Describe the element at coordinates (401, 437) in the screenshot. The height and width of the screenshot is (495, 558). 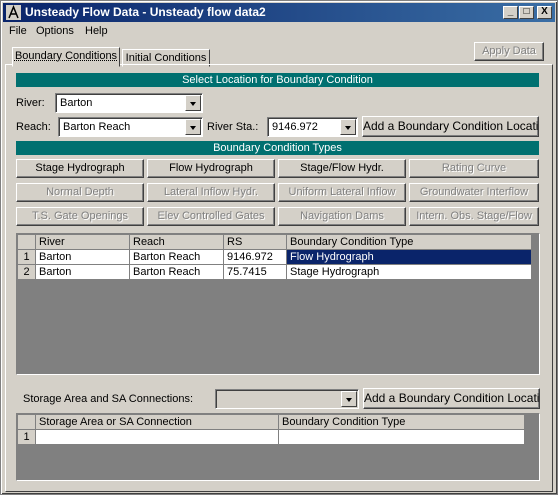
I see `cell-sa-bc-type` at that location.